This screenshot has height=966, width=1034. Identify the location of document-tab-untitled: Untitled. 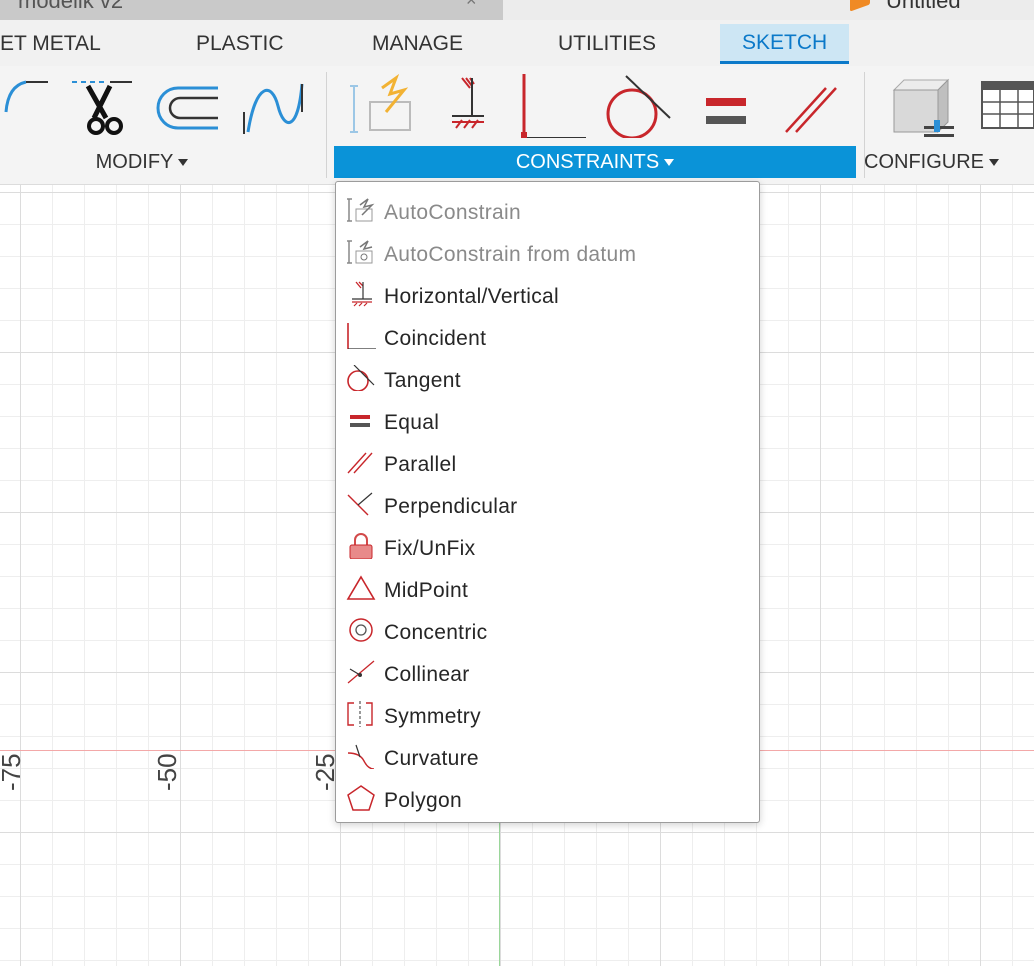
(940, 10).